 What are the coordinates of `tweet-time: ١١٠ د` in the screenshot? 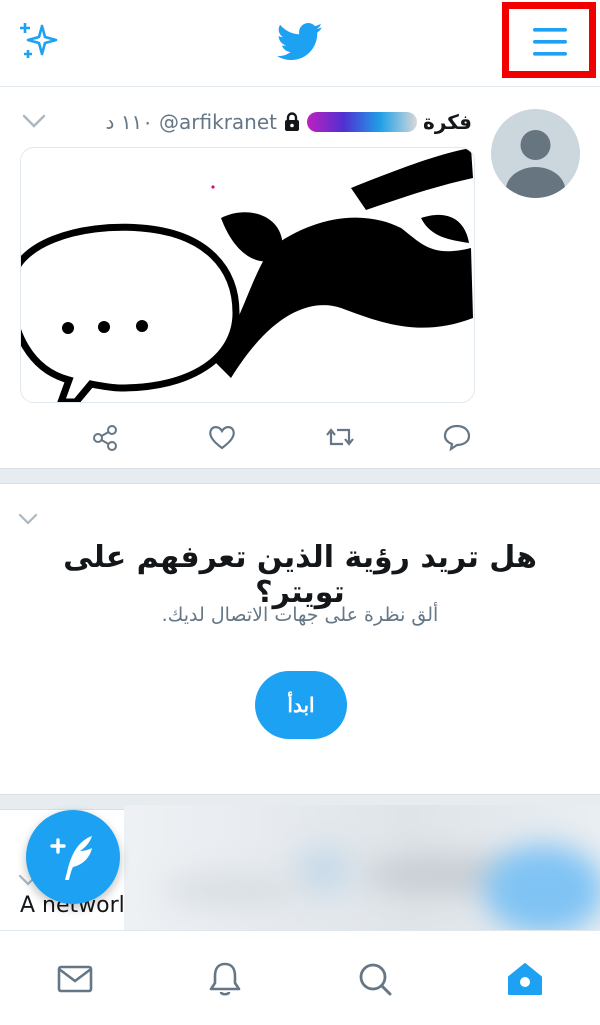 It's located at (129, 122).